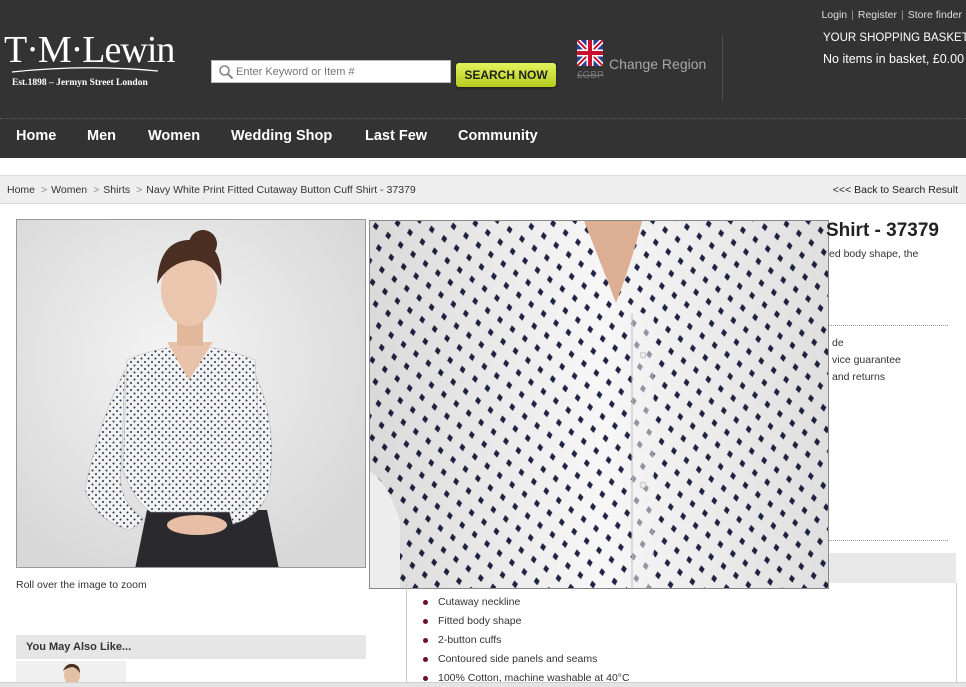 The height and width of the screenshot is (687, 966). What do you see at coordinates (181, 398) in the screenshot?
I see `model-illustration` at bounding box center [181, 398].